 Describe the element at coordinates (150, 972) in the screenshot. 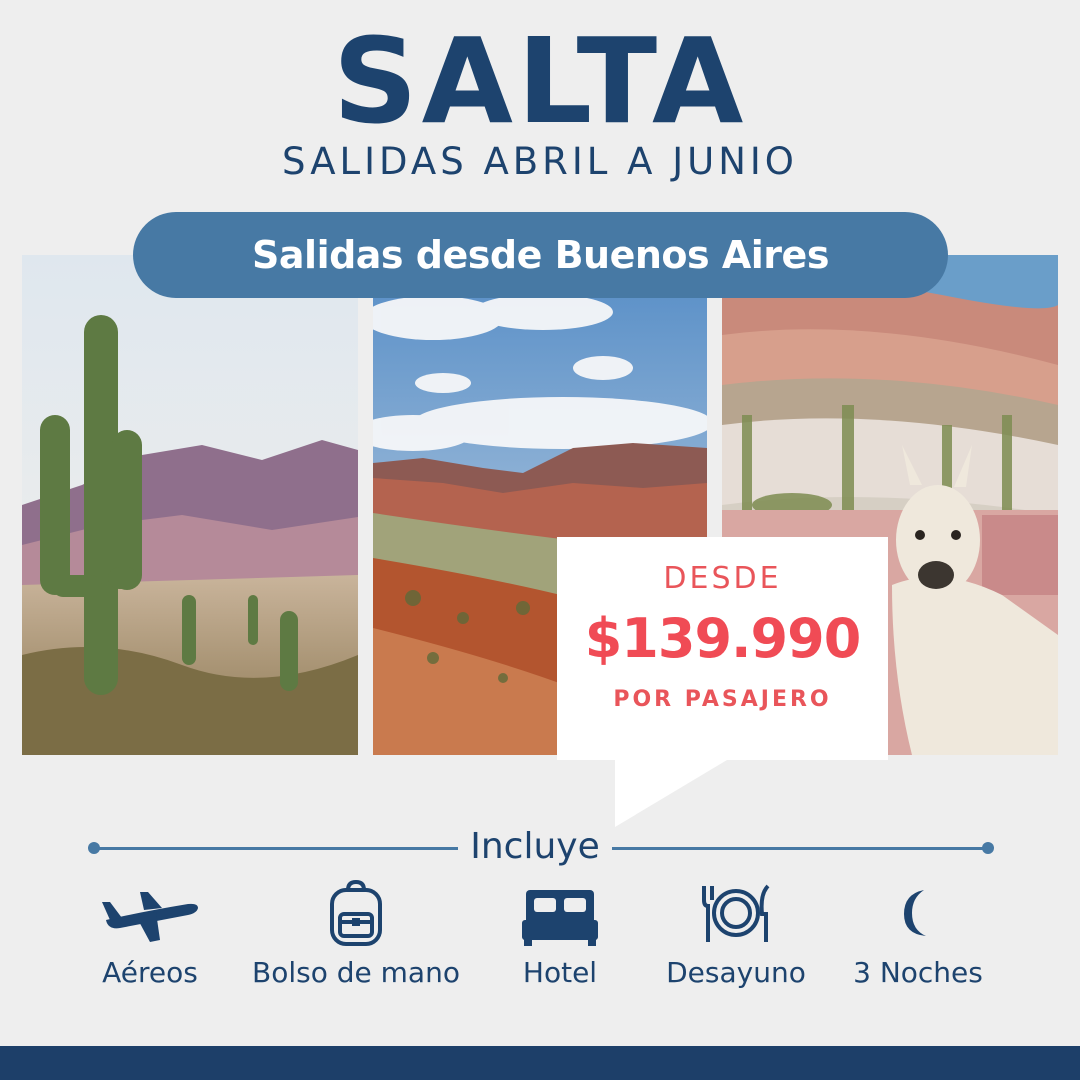

I see `feature-label: Aéreos` at that location.